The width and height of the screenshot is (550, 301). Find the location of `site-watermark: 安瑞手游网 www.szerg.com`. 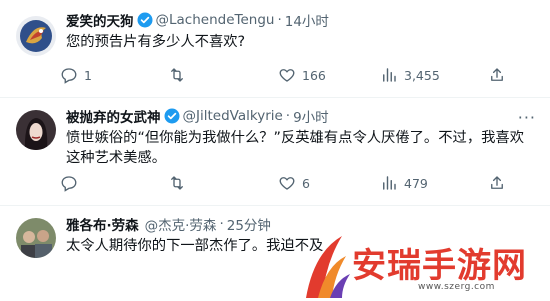

site-watermark: 安瑞手游网 www.szerg.com is located at coordinates (425, 266).